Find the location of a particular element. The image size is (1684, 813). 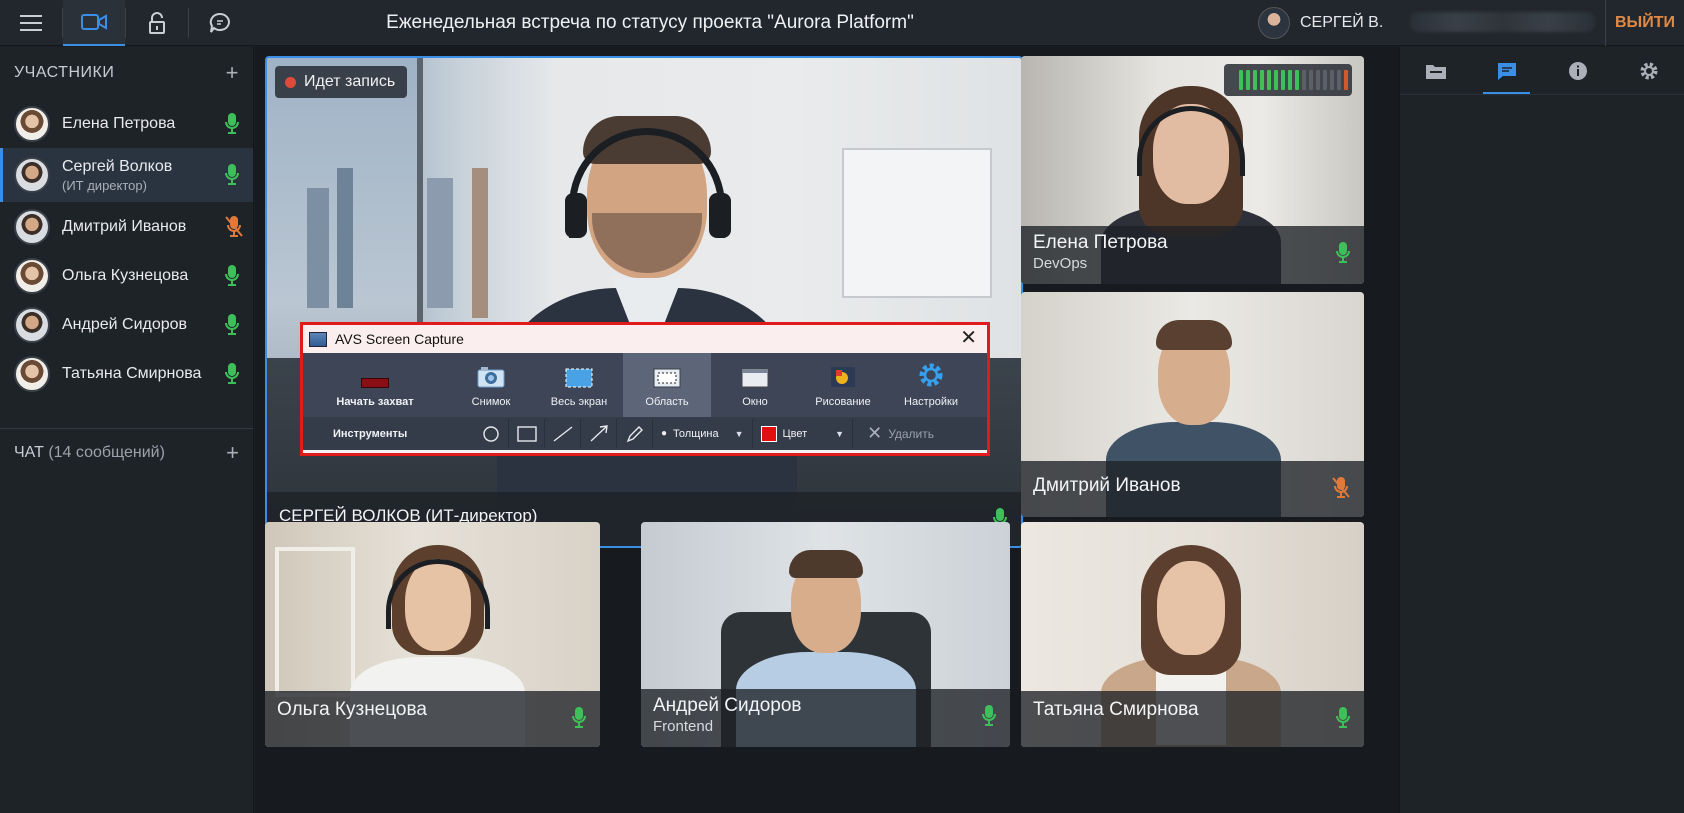

participant-role: (ИТ директор) is located at coordinates (104, 185).